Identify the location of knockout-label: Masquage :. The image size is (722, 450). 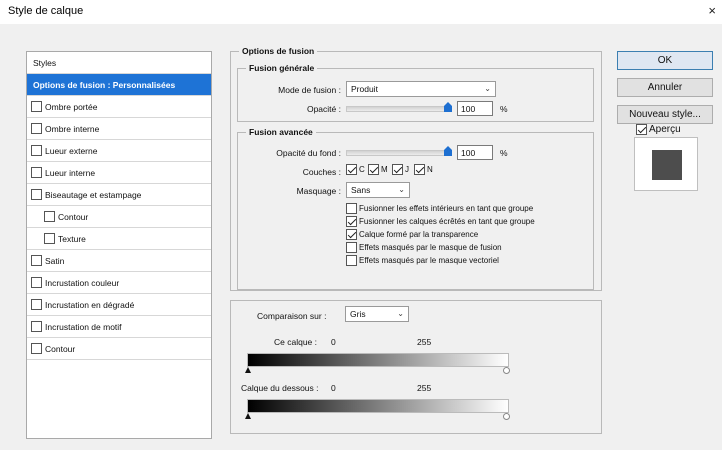
(318, 191).